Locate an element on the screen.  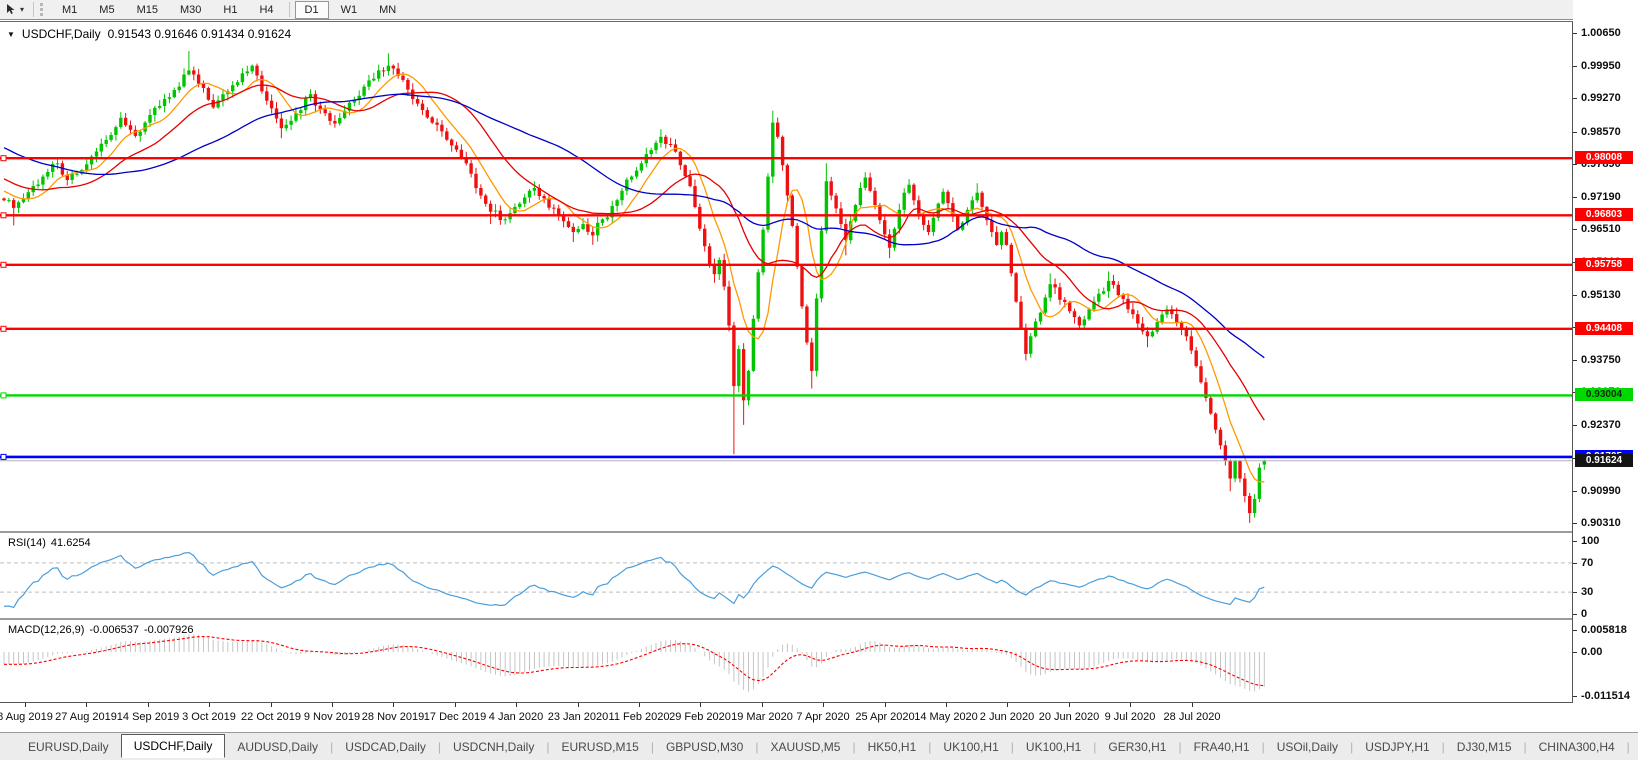
macd-label: MACD(12,26,9) -0.006537 -0.007926 is located at coordinates (101, 630).